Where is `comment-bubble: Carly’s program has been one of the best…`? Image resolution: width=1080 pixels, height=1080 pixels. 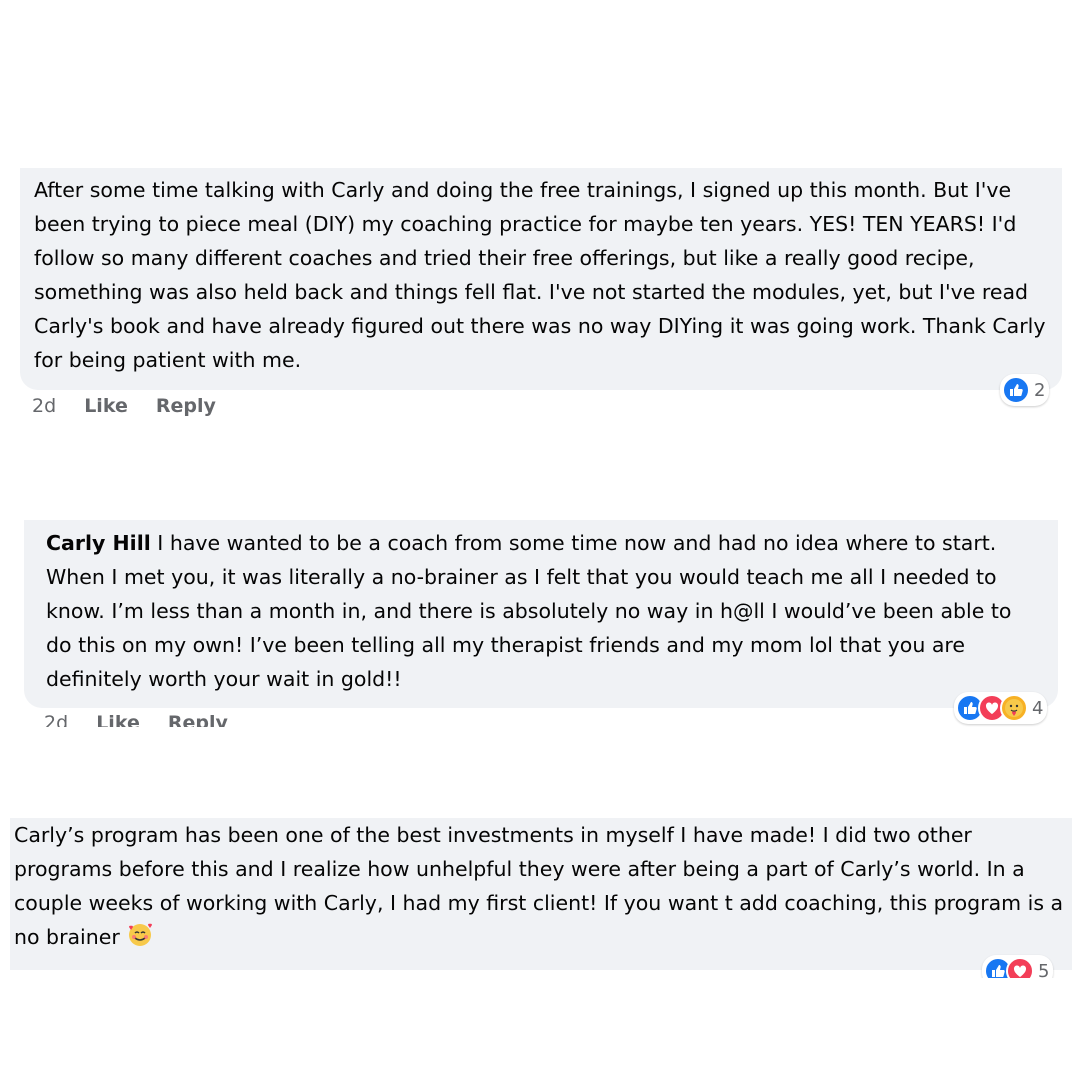 comment-bubble: Carly’s program has been one of the best… is located at coordinates (541, 894).